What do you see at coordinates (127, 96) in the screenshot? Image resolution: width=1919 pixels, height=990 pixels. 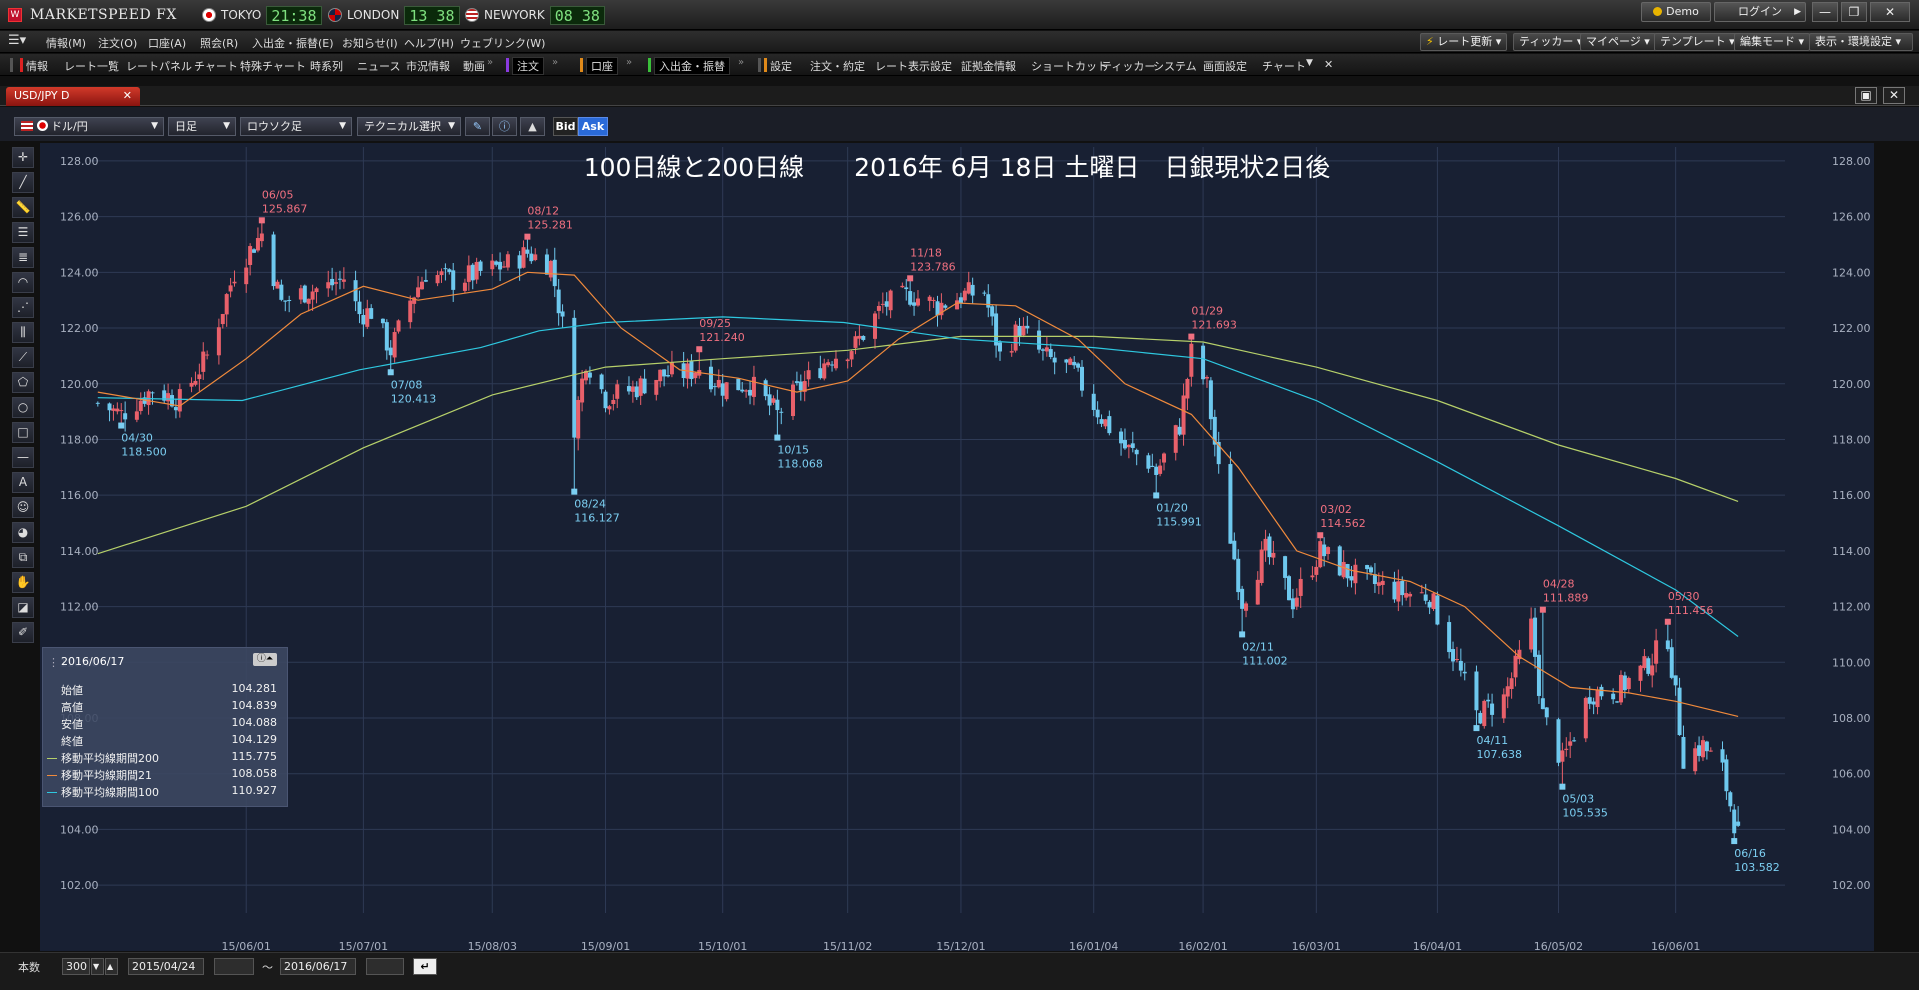 I see `close-icon: ✕` at bounding box center [127, 96].